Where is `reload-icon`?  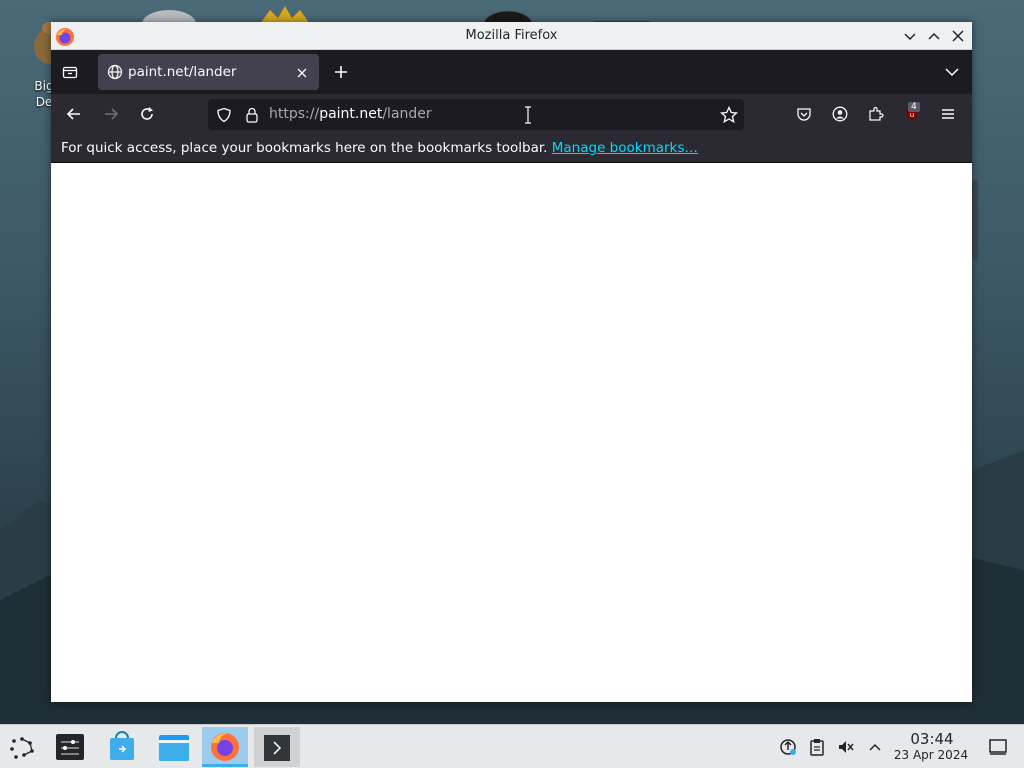
reload-icon is located at coordinates (147, 116).